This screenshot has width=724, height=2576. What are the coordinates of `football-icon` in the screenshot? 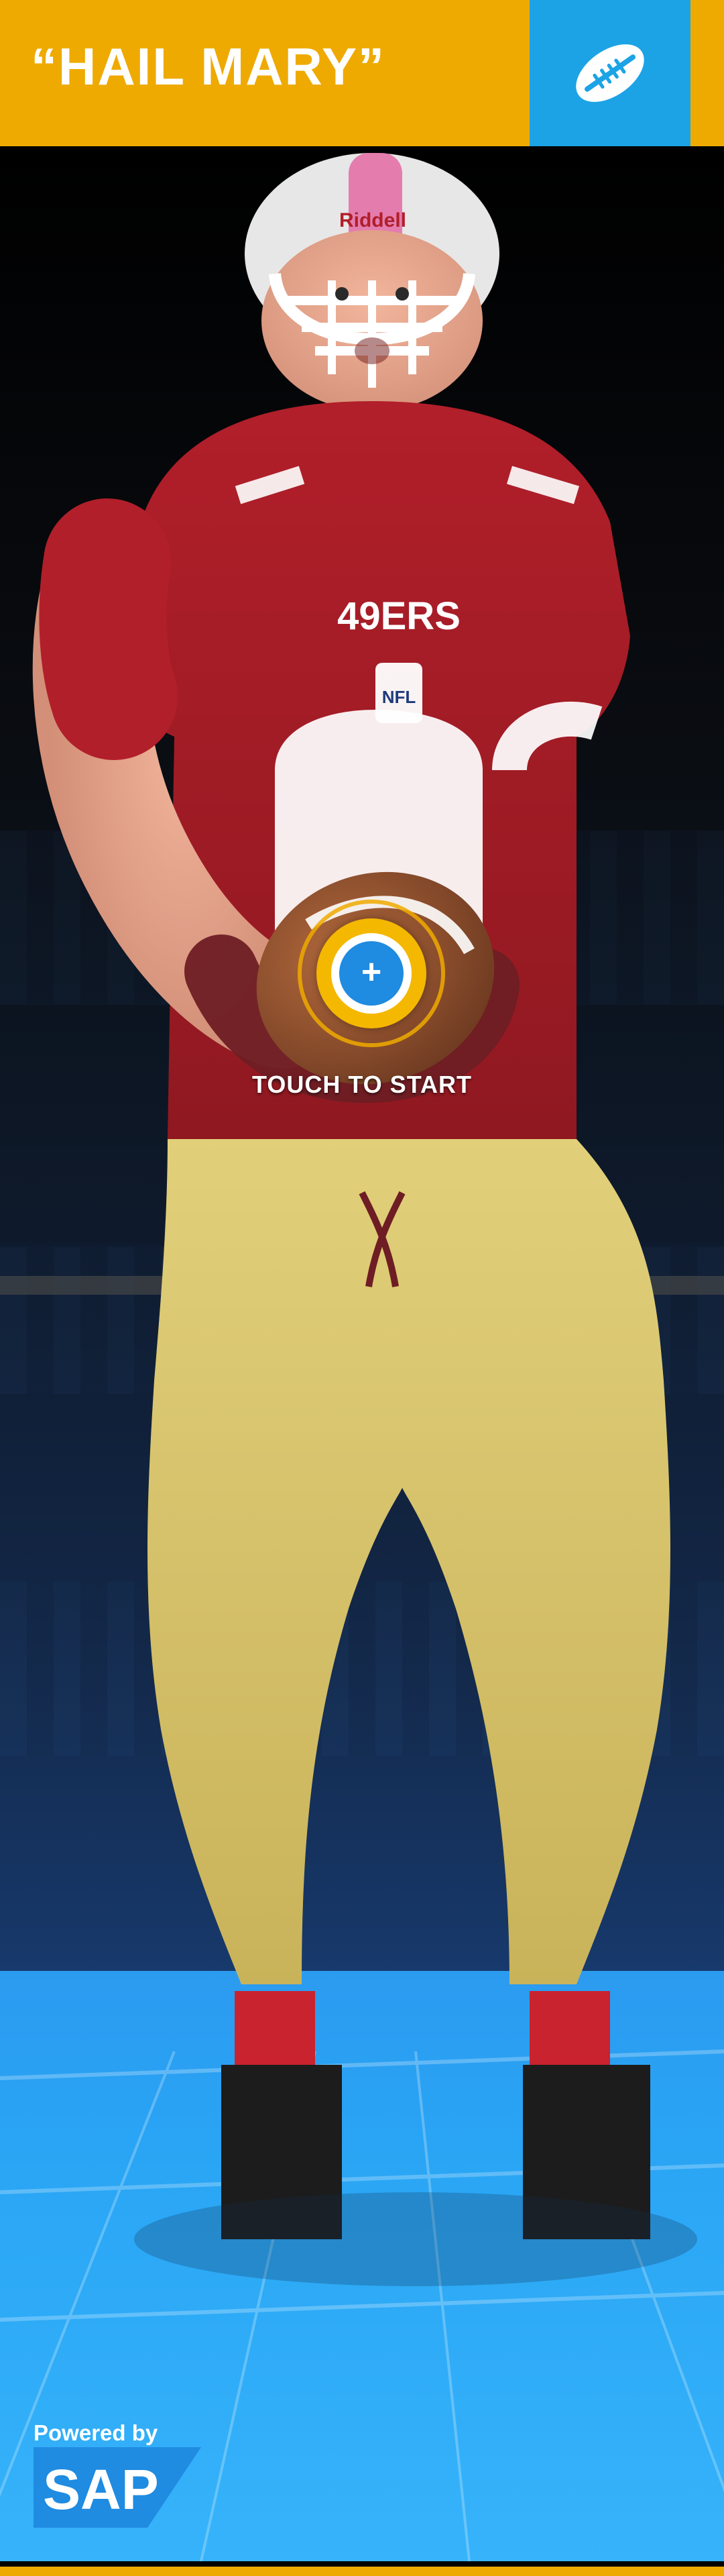 It's located at (610, 73).